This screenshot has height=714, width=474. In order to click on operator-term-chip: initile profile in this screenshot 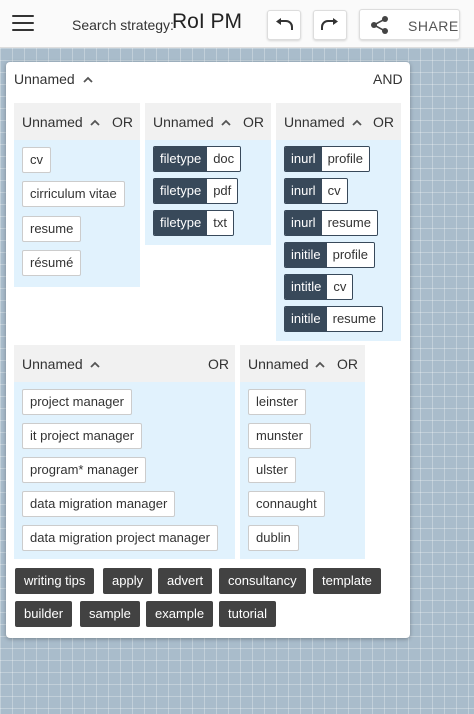, I will do `click(330, 255)`.